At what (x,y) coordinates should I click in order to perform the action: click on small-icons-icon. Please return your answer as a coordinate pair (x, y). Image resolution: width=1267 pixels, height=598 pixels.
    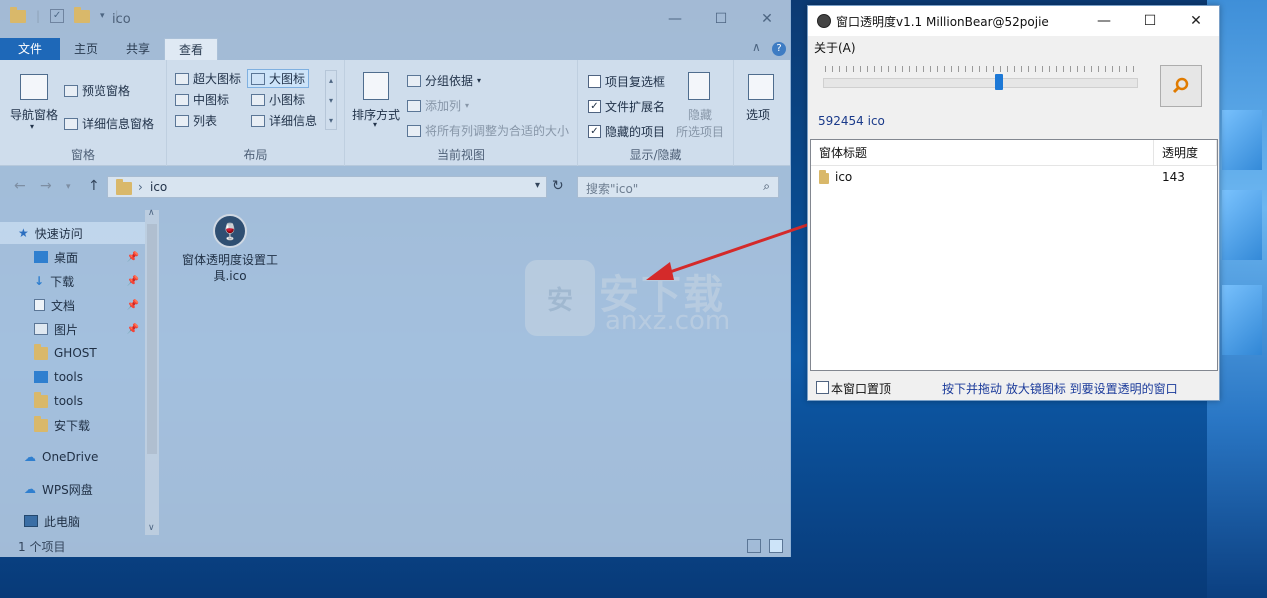
    Looking at the image, I should click on (258, 99).